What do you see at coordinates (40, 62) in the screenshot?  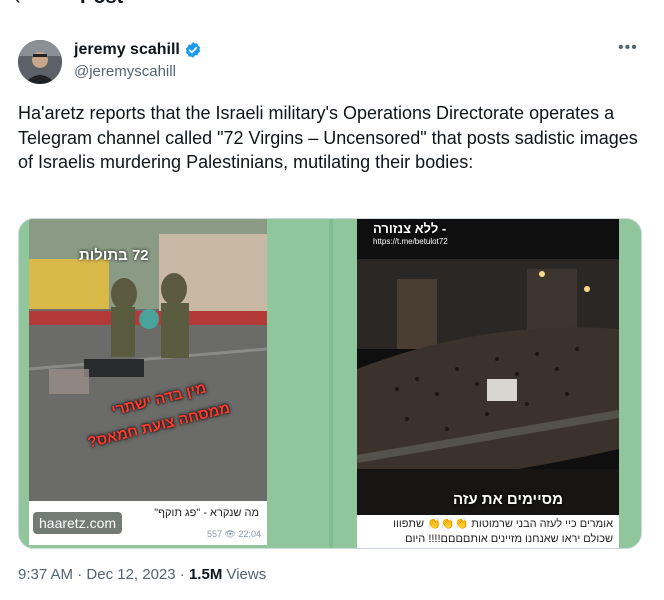 I see `avatar` at bounding box center [40, 62].